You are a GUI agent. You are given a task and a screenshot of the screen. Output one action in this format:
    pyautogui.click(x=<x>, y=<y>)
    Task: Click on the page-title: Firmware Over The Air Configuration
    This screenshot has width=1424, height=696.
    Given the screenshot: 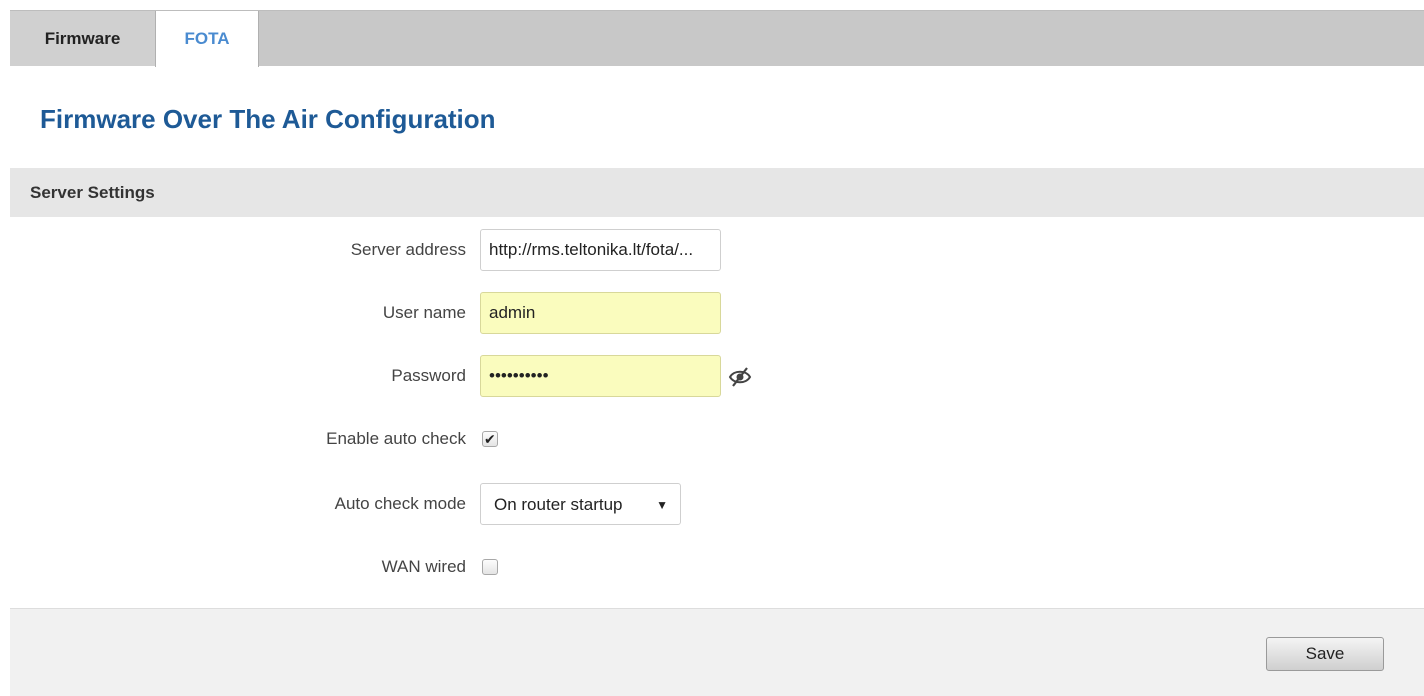 What is the action you would take?
    pyautogui.click(x=268, y=119)
    